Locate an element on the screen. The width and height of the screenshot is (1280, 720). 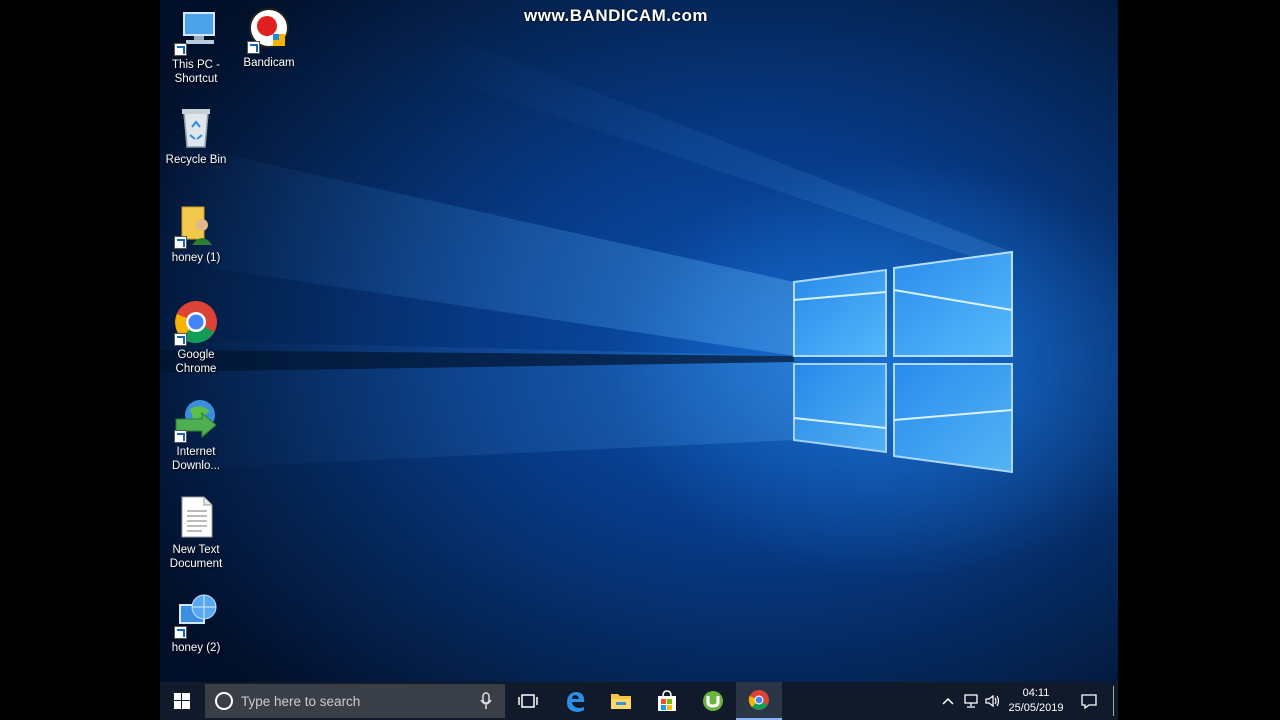
desktop-icon-label: Recycle Bin is located at coordinates (196, 160).